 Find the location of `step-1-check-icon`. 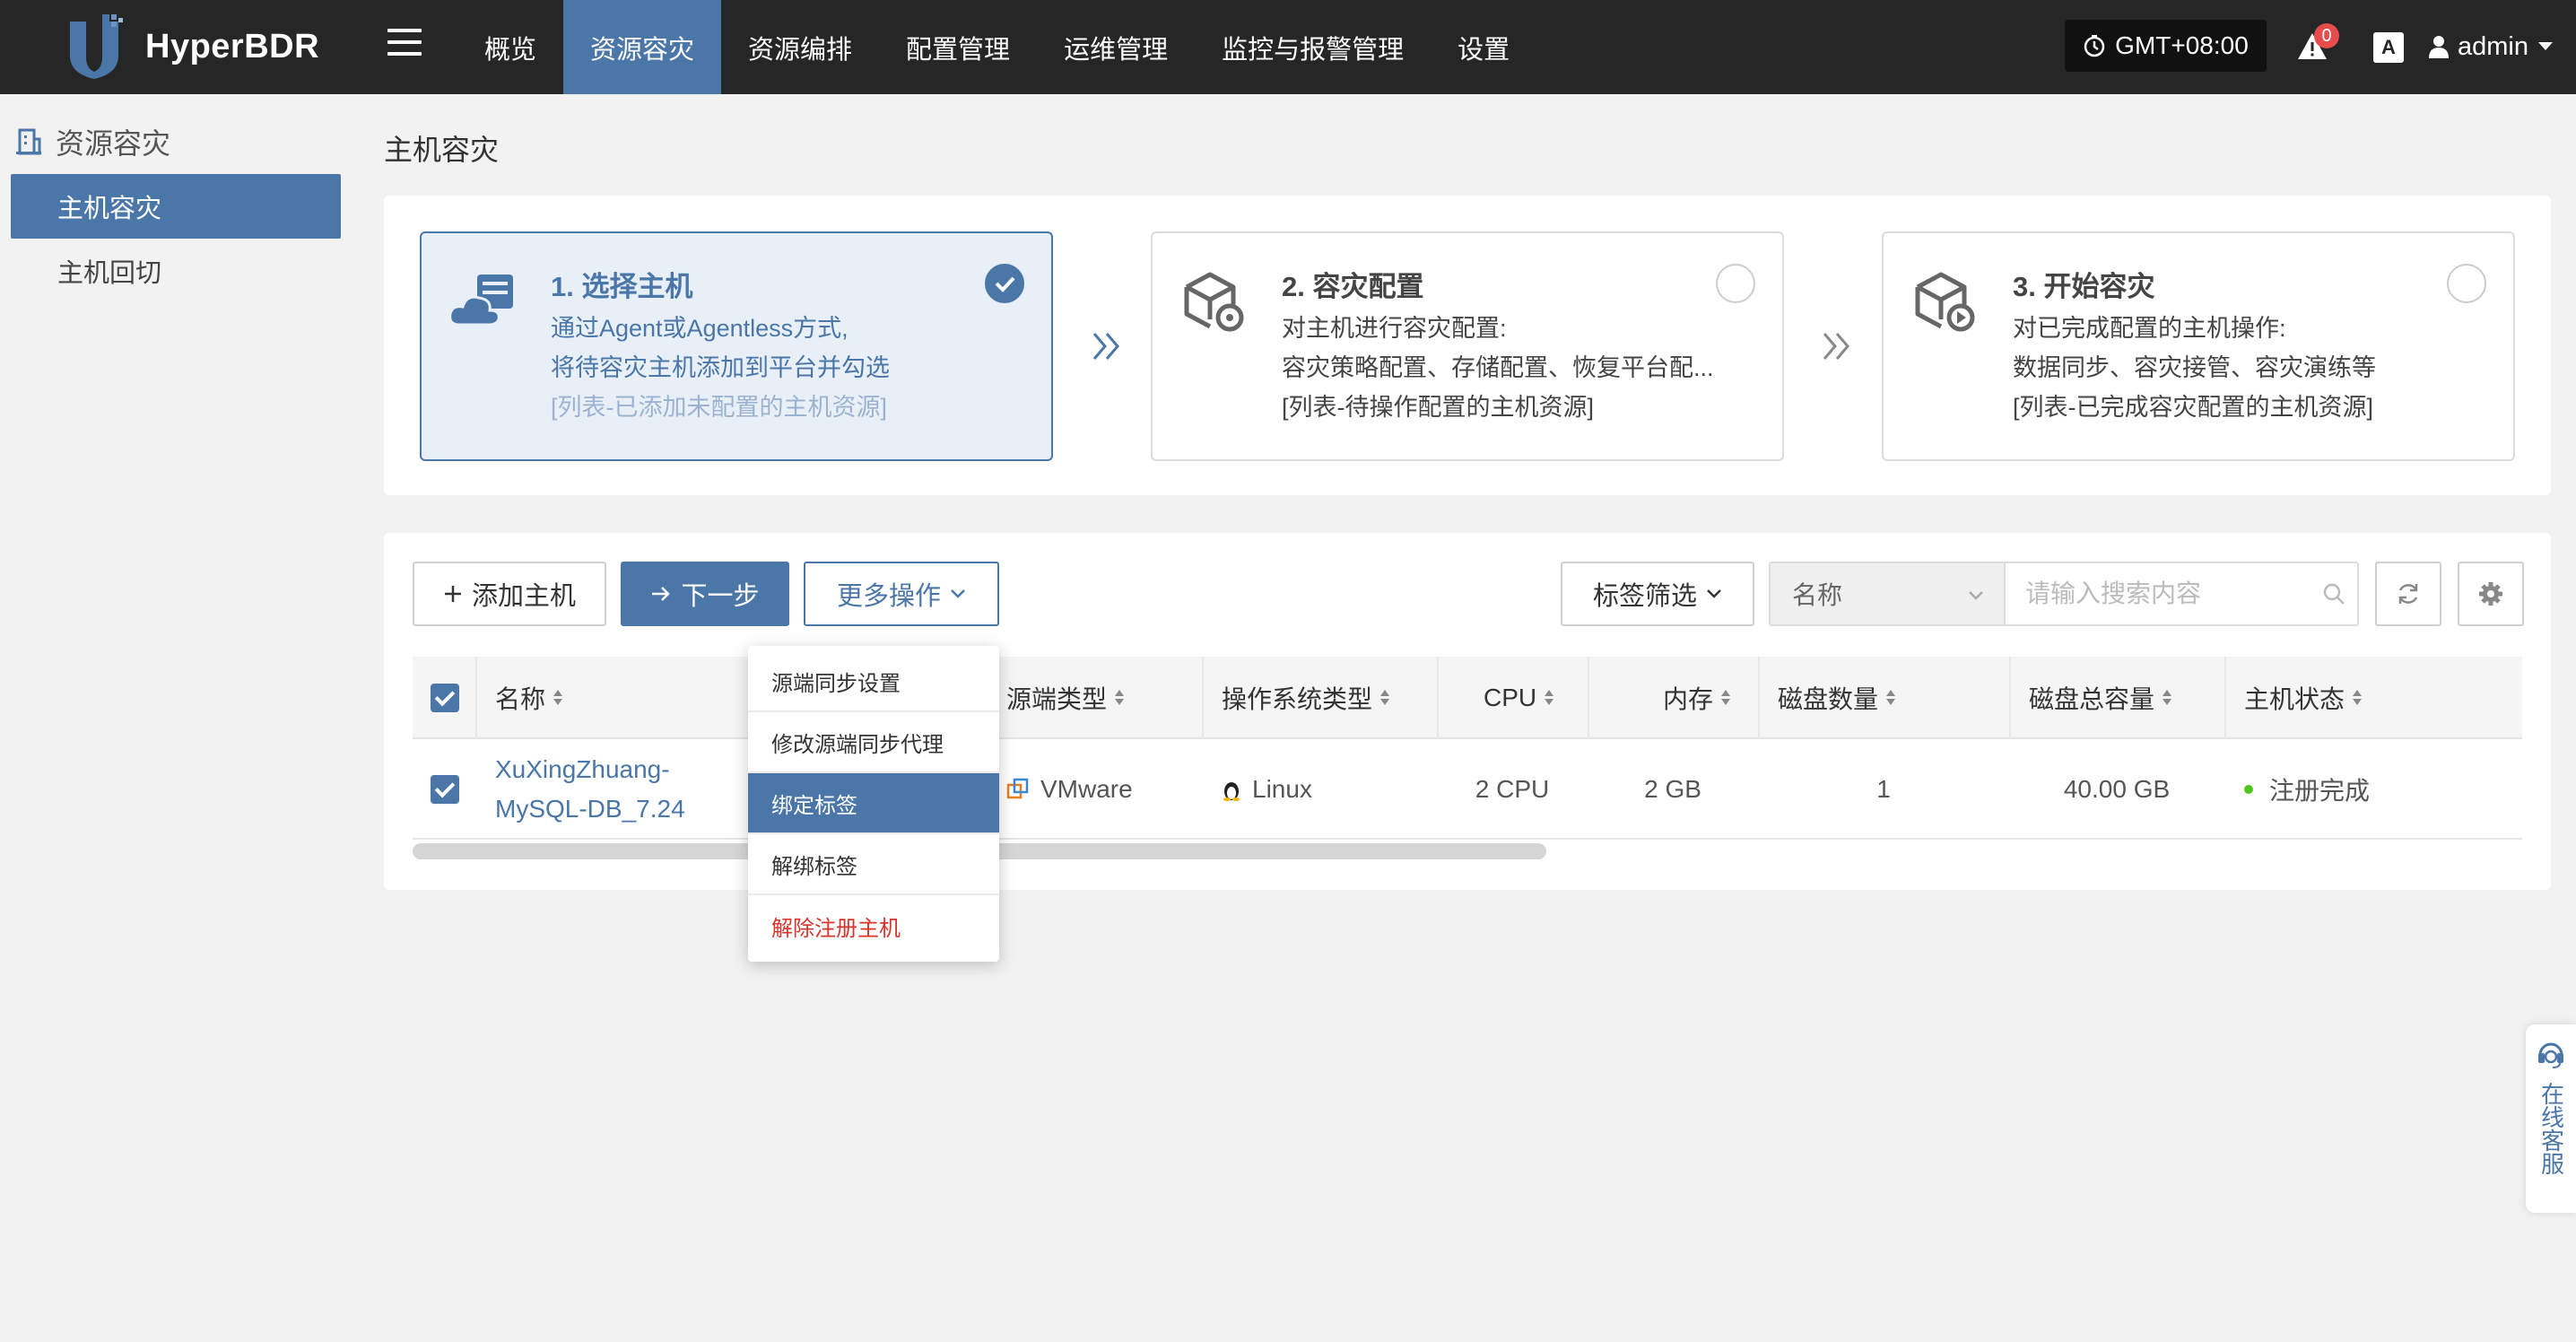

step-1-check-icon is located at coordinates (1004, 283).